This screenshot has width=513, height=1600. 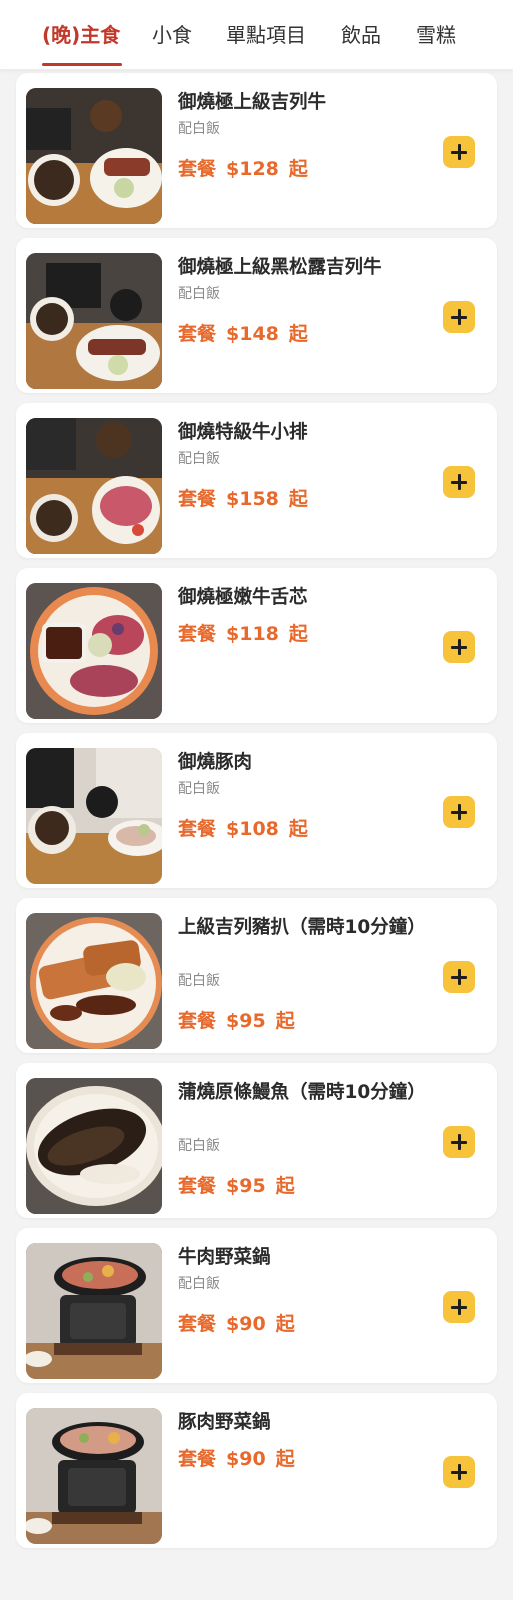 What do you see at coordinates (224, 1422) in the screenshot?
I see `dish-name: 豚肉野菜鍋` at bounding box center [224, 1422].